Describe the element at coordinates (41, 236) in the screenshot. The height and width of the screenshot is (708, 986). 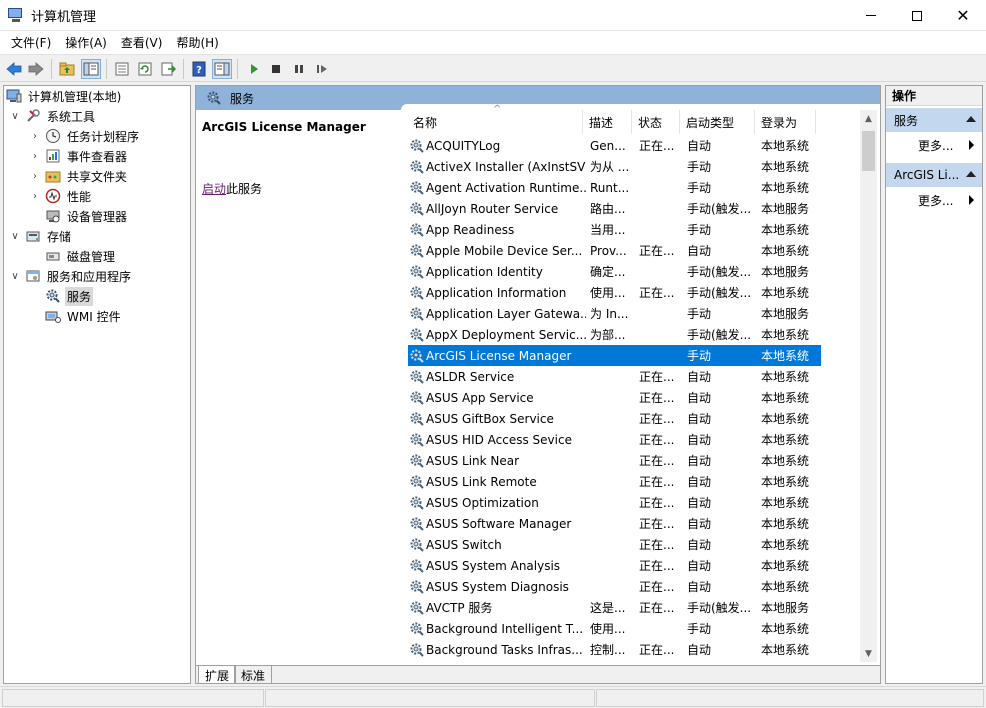
I see `tree-item: ∨ 存储` at that location.